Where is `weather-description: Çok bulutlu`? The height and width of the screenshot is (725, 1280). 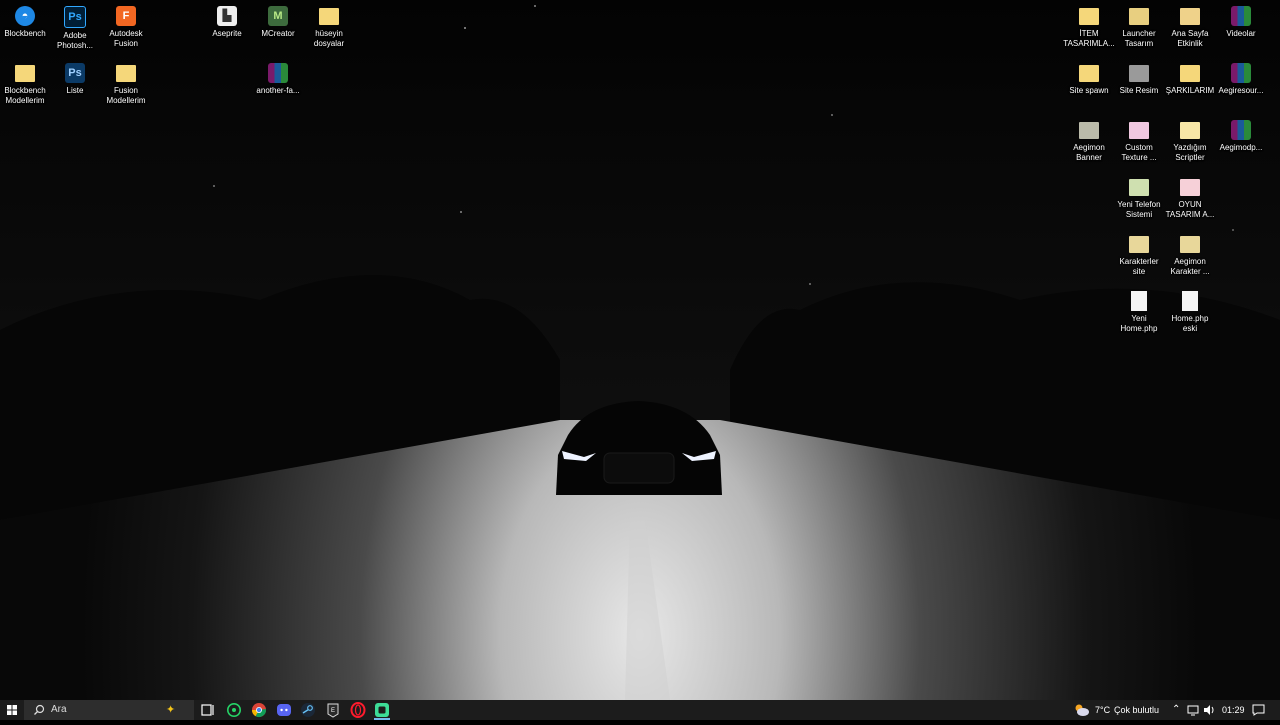 weather-description: Çok bulutlu is located at coordinates (1137, 710).